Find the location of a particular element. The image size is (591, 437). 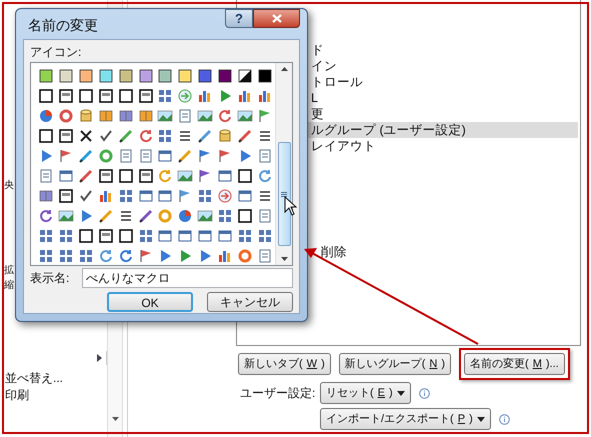

help-button: ? is located at coordinates (239, 18).